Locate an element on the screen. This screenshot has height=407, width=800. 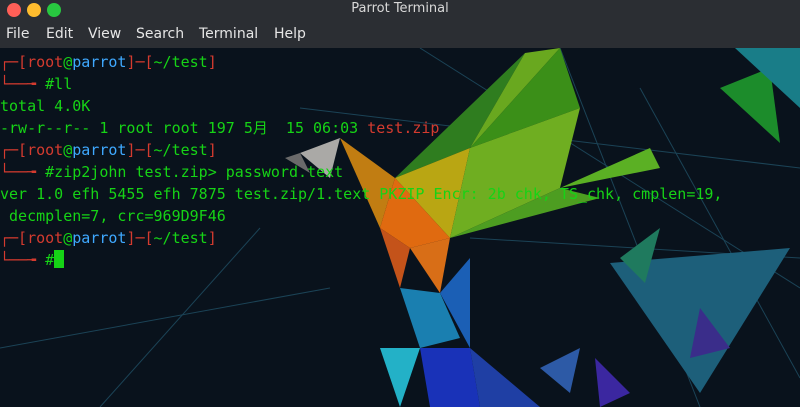
menu-terminal: Terminal is located at coordinates (228, 34).